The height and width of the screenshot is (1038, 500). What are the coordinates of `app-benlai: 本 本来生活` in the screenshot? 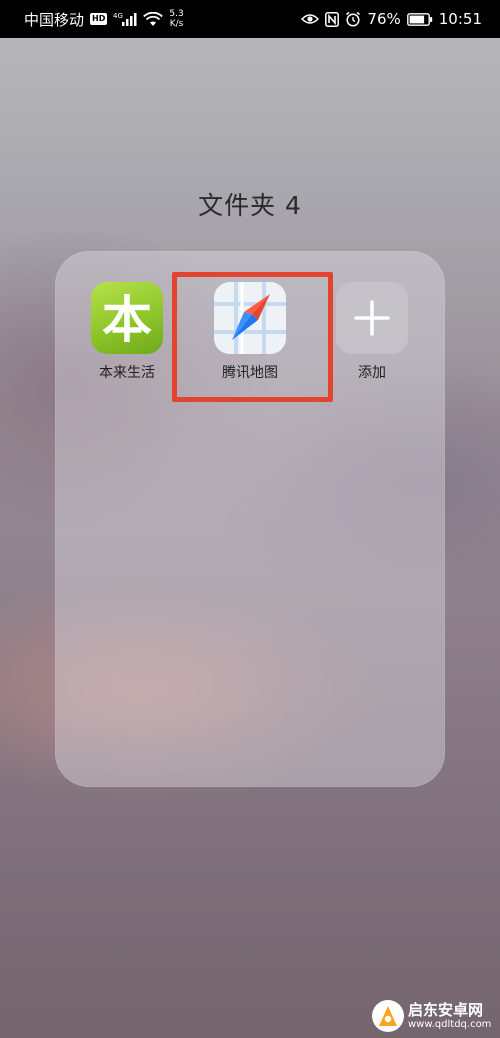 It's located at (127, 332).